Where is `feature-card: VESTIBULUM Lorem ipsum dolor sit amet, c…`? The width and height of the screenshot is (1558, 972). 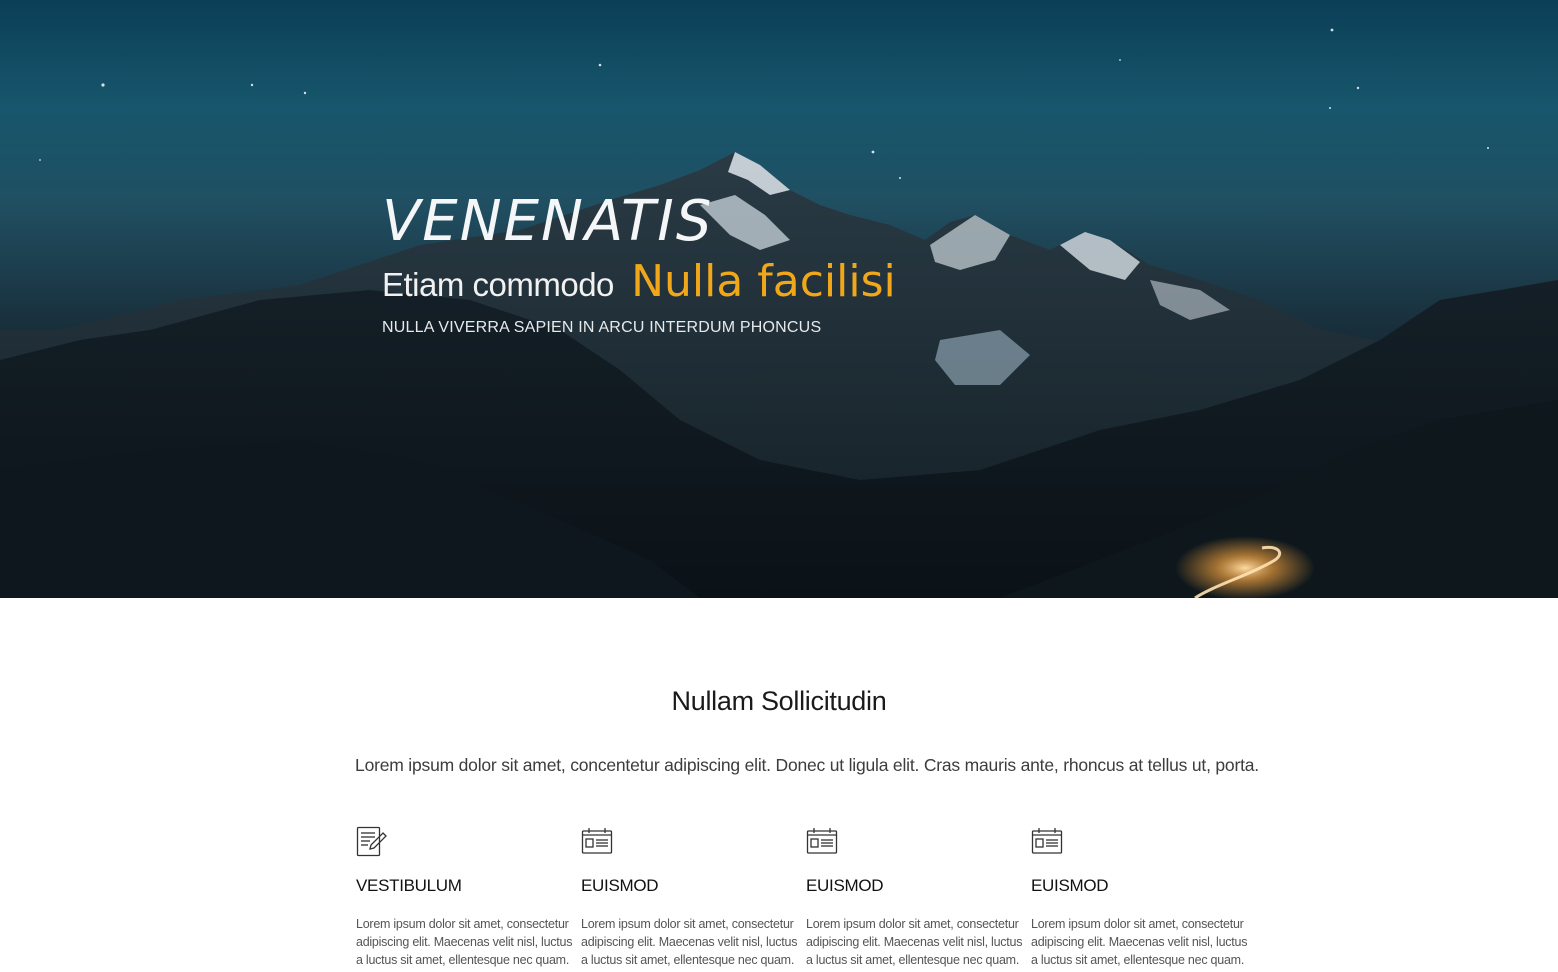
feature-card: VESTIBULUM Lorem ipsum dolor sit amet, c… is located at coordinates (466, 896).